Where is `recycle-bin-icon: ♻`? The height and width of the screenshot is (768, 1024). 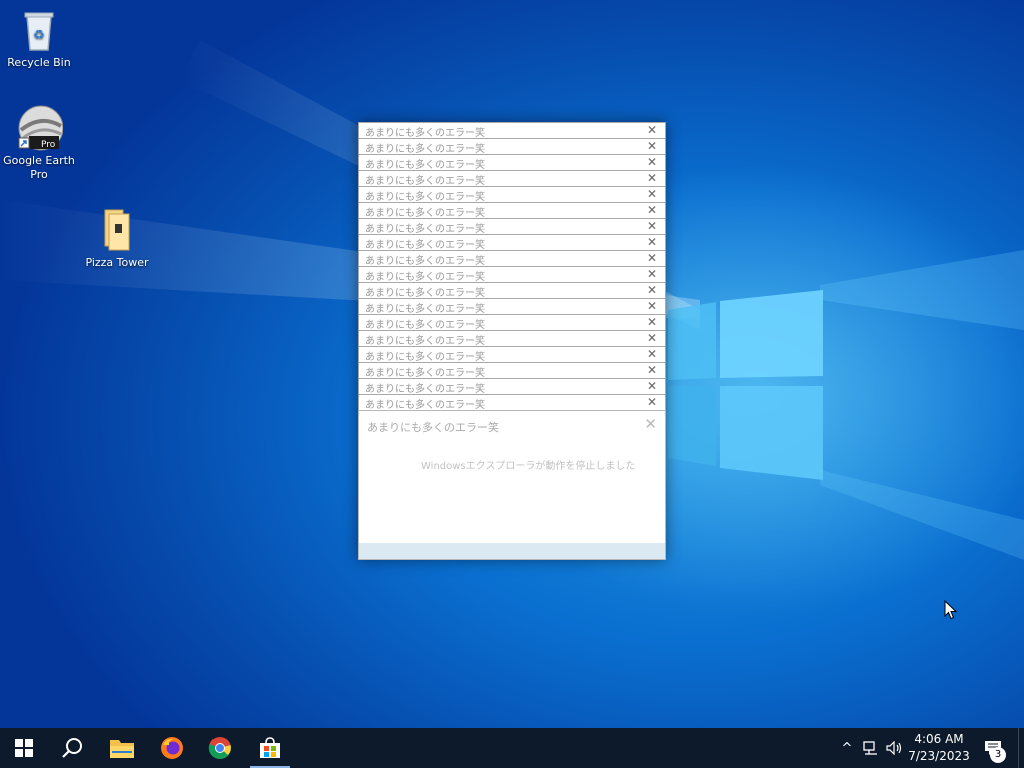
recycle-bin-icon: ♻ is located at coordinates (39, 30).